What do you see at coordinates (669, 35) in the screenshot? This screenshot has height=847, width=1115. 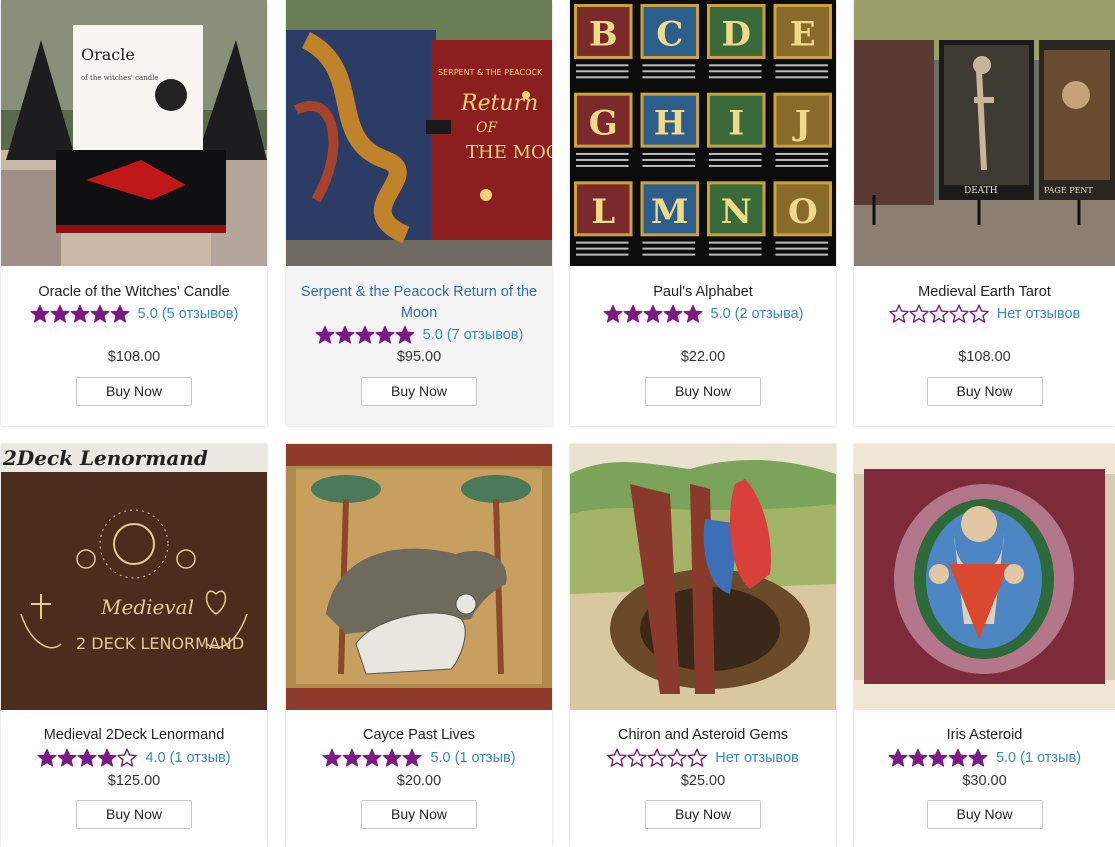 I see `alphabet-letter: C` at bounding box center [669, 35].